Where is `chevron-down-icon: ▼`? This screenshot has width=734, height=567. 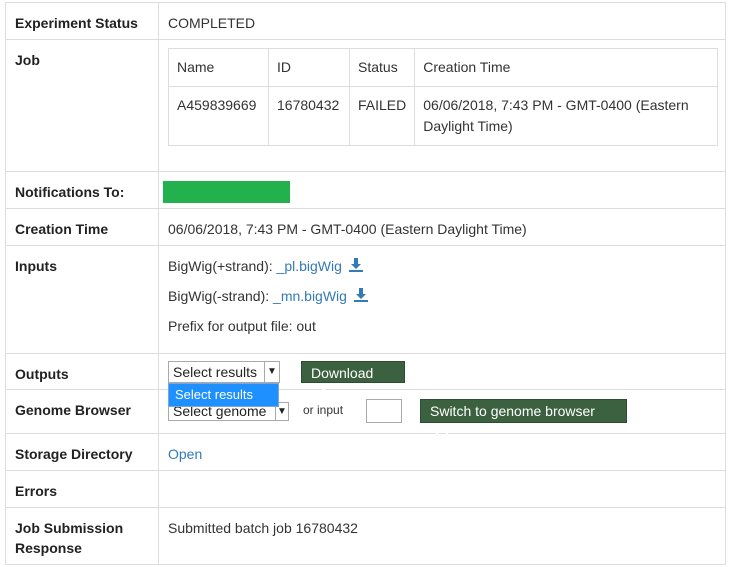 chevron-down-icon: ▼ is located at coordinates (271, 372).